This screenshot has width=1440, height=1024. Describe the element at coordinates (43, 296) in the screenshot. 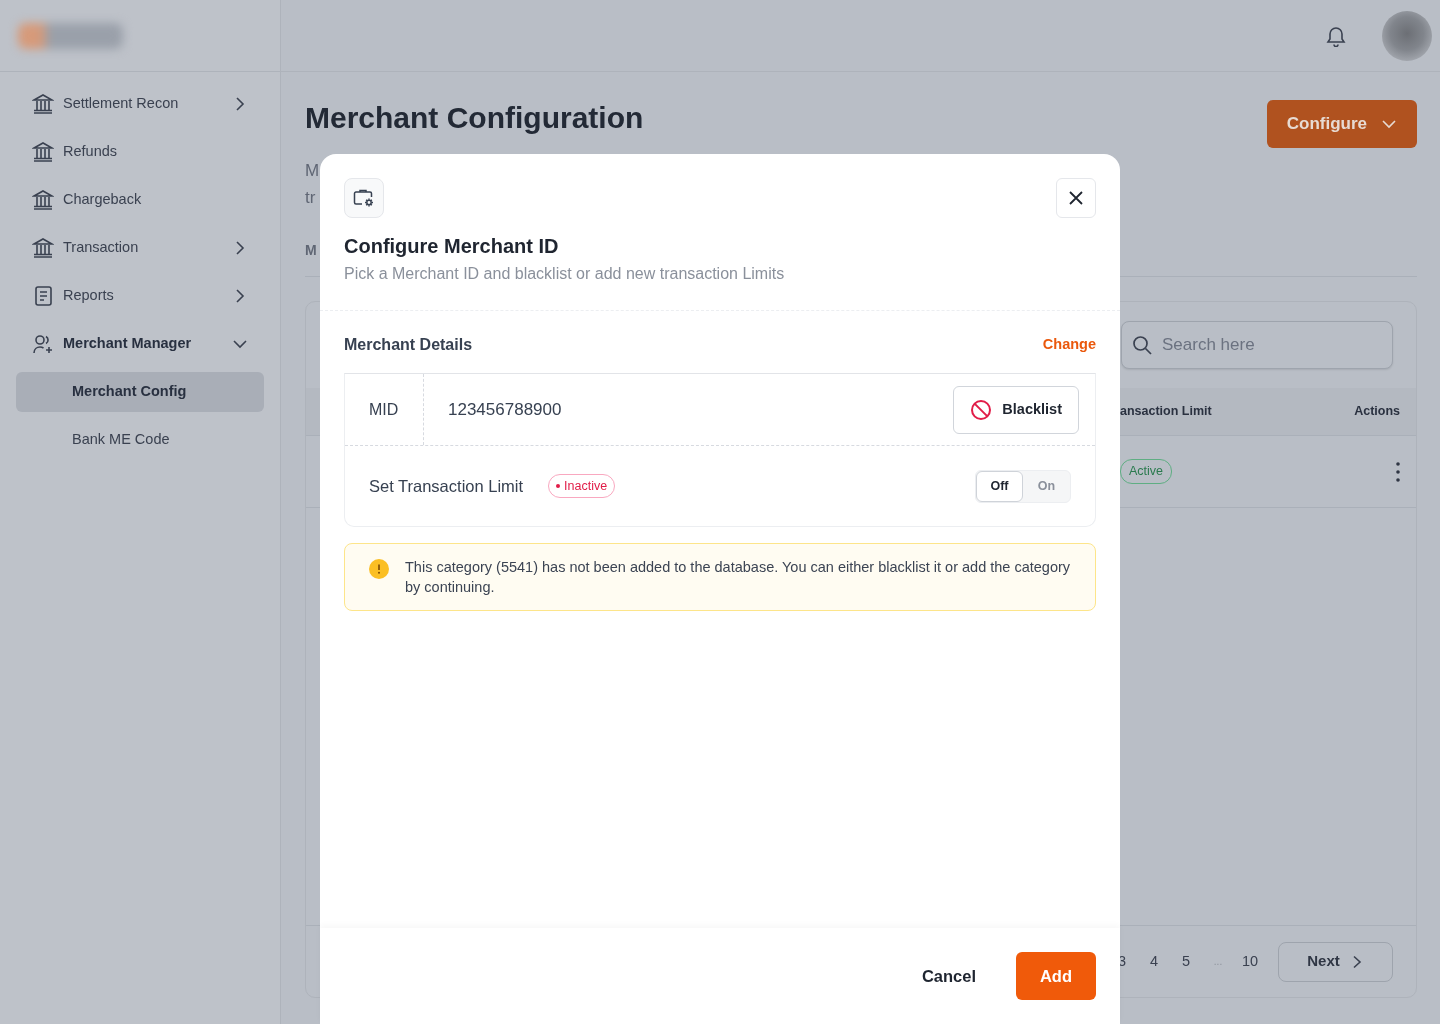

I see `document-icon` at that location.